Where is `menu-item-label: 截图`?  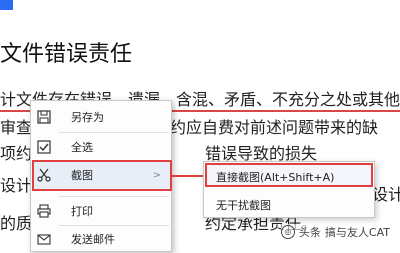 menu-item-label: 截图 is located at coordinates (82, 175).